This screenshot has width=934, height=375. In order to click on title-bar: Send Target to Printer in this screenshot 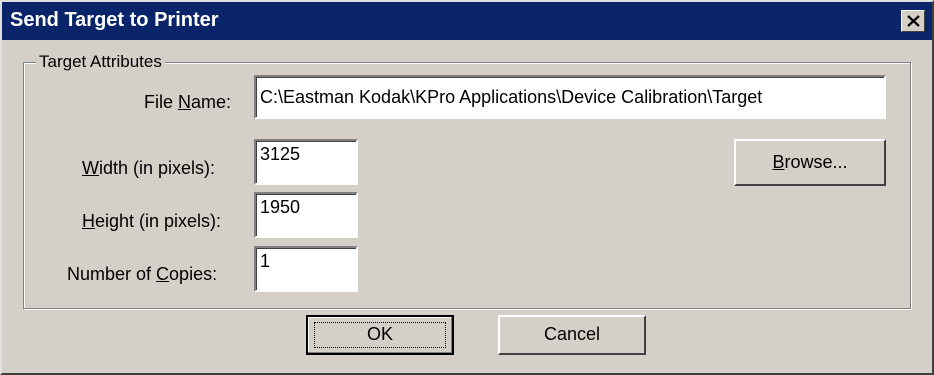, I will do `click(467, 21)`.